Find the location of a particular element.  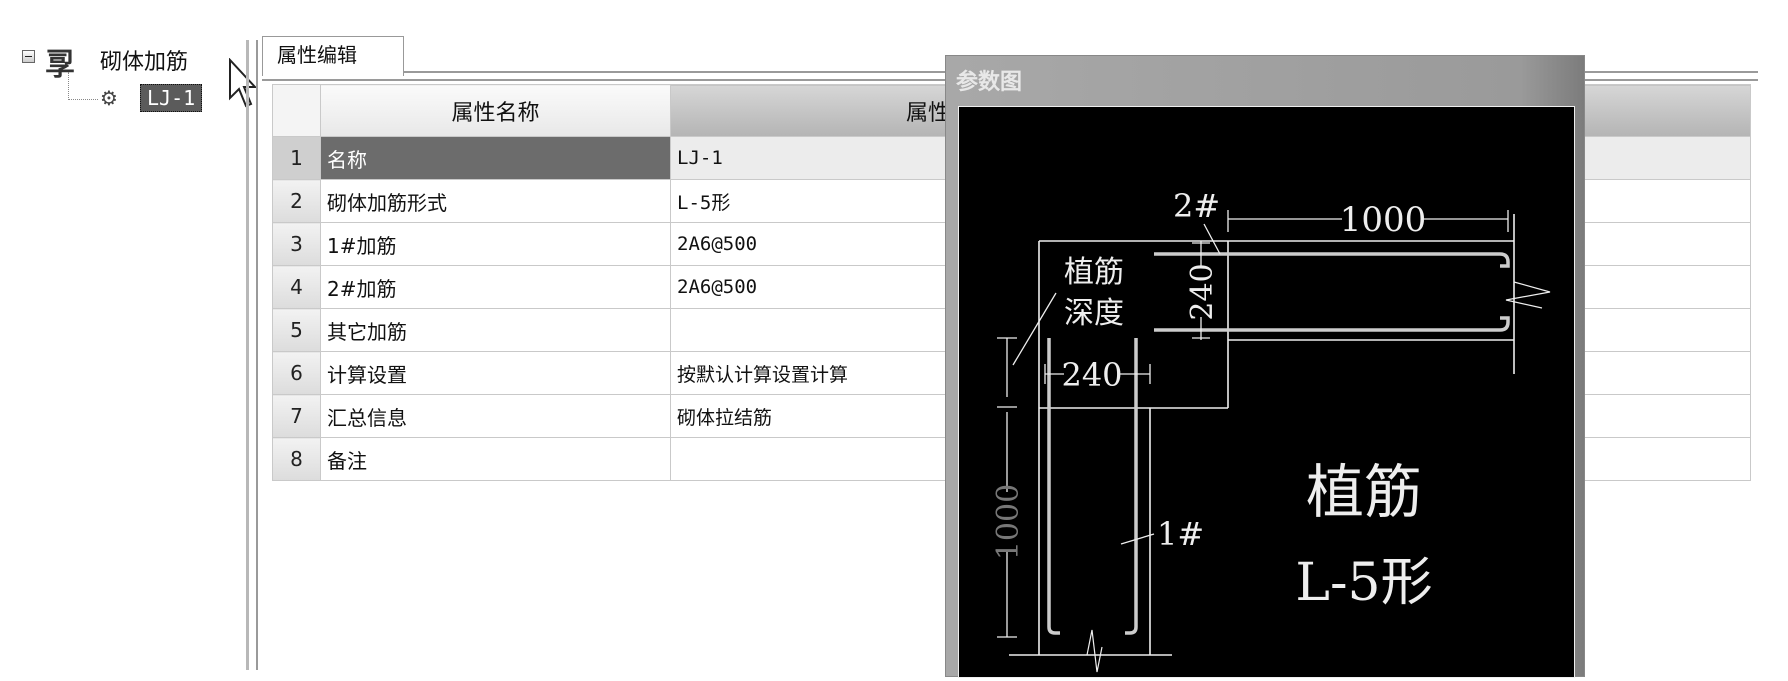

row-number: 6 is located at coordinates (296, 373).